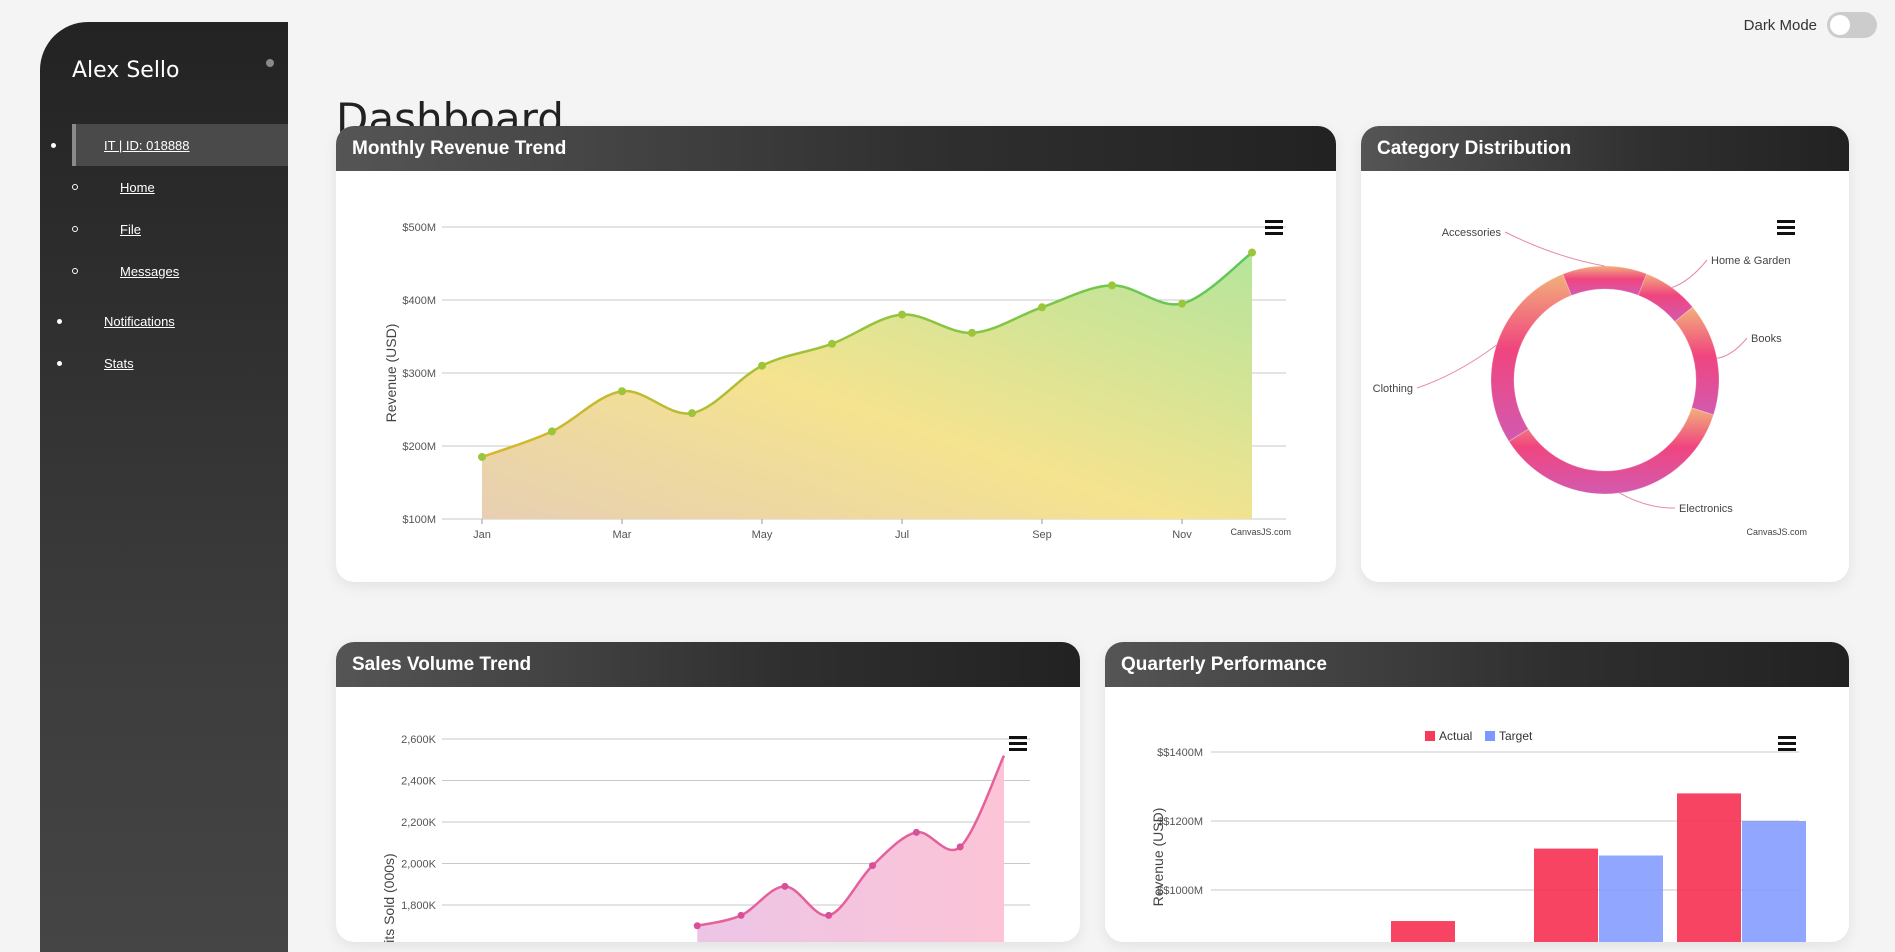 This screenshot has width=1895, height=952. I want to click on card-title: Monthly Revenue Trend, so click(836, 148).